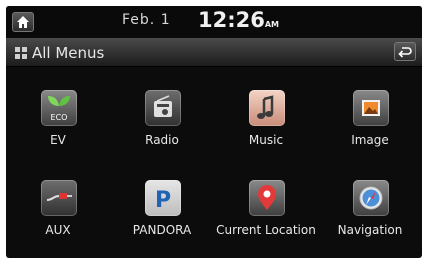 The image size is (431, 261). I want to click on svg-text: P, so click(163, 200).